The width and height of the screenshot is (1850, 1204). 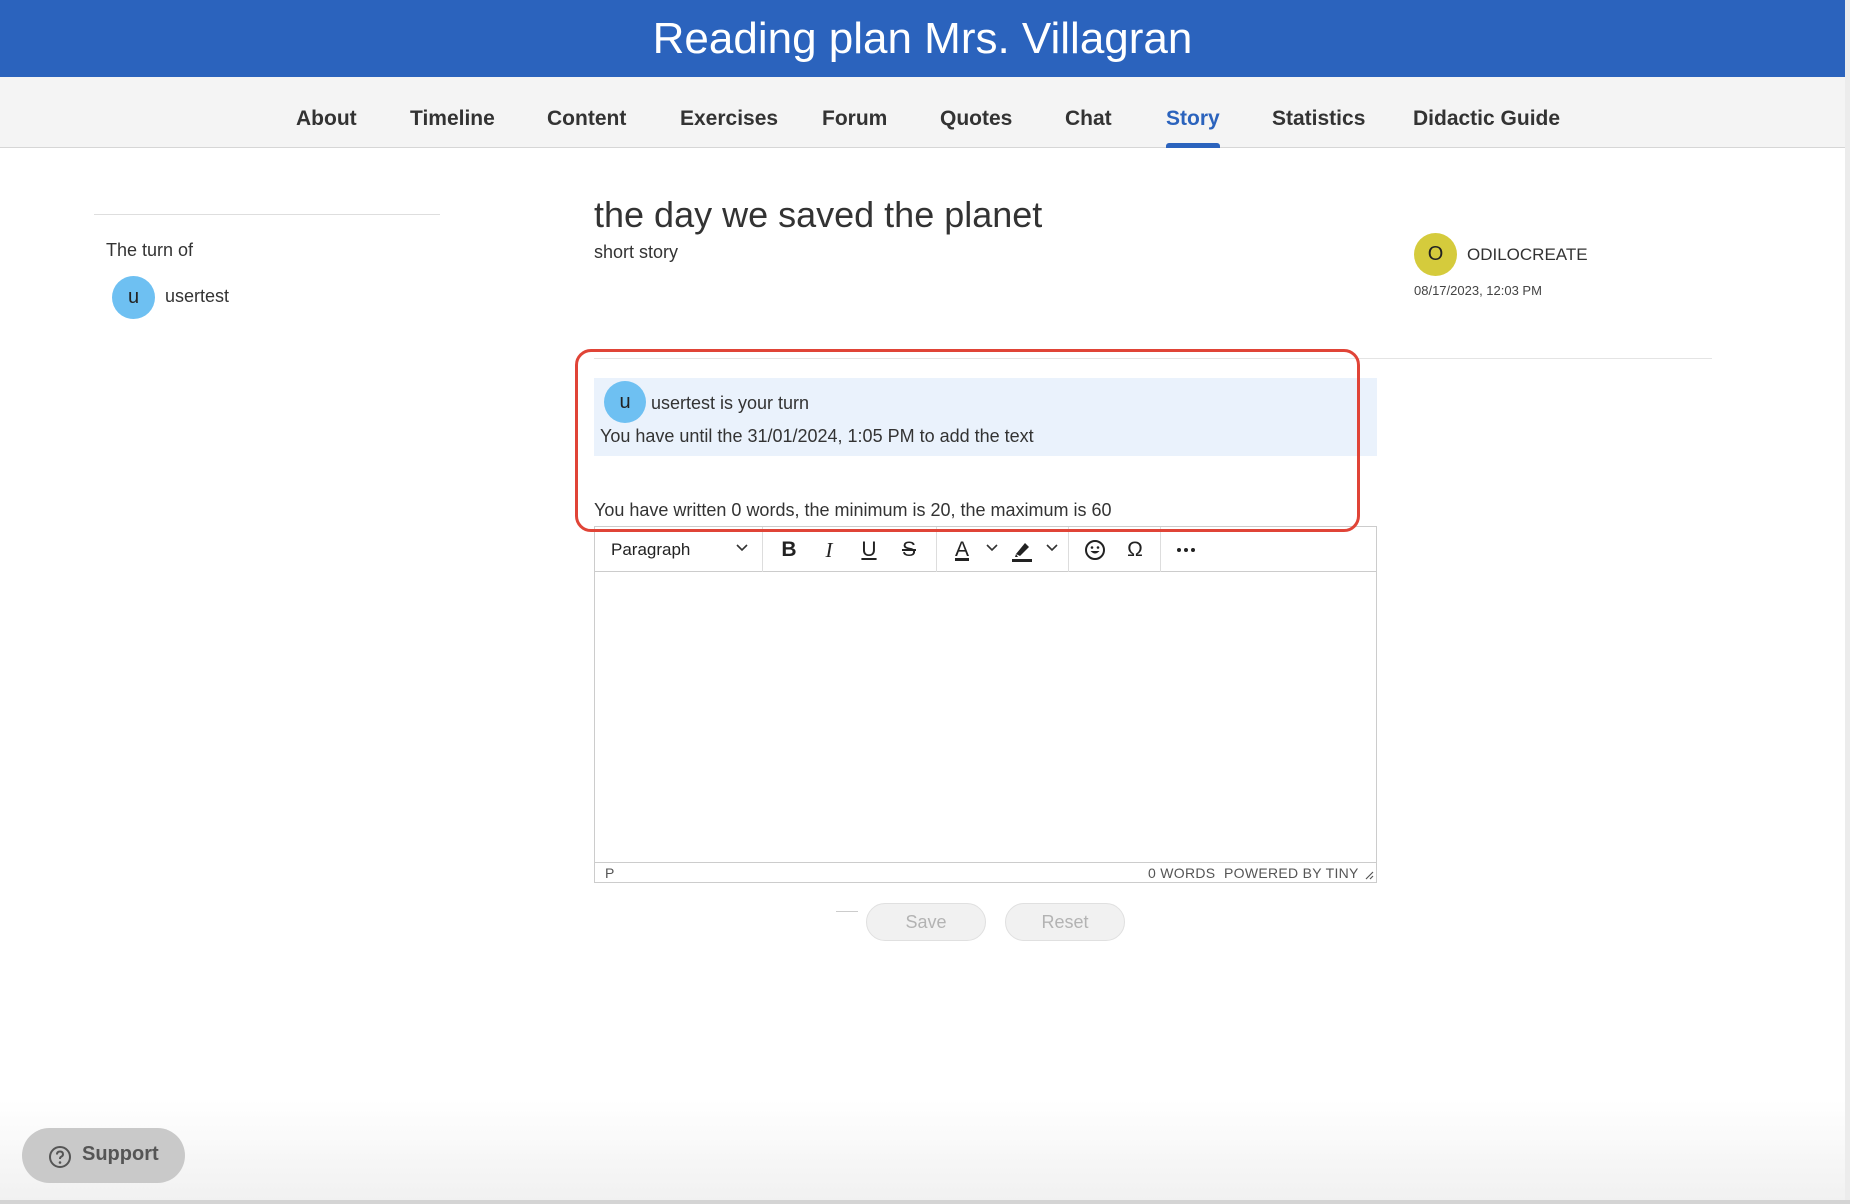 What do you see at coordinates (976, 112) in the screenshot?
I see `tab-quotes: Quotes` at bounding box center [976, 112].